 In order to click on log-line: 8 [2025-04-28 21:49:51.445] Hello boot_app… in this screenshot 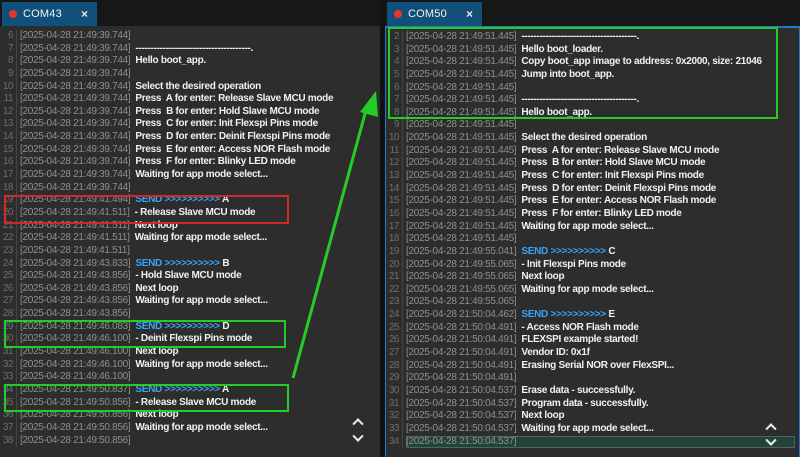, I will do `click(592, 113)`.